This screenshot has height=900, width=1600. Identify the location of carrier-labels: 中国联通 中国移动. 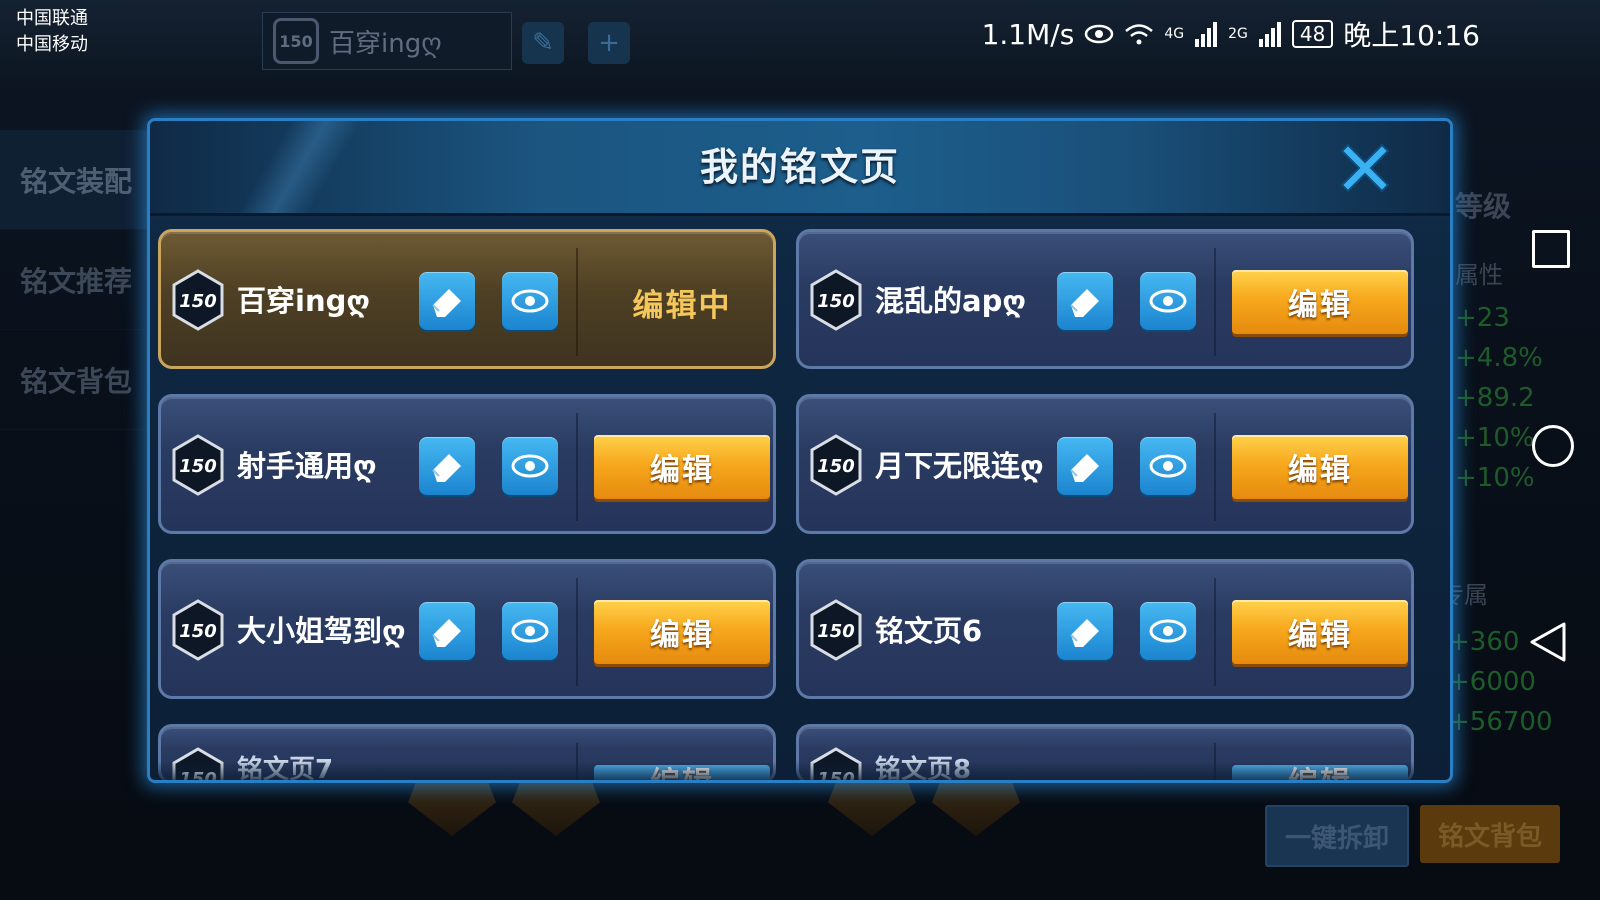
(52, 32).